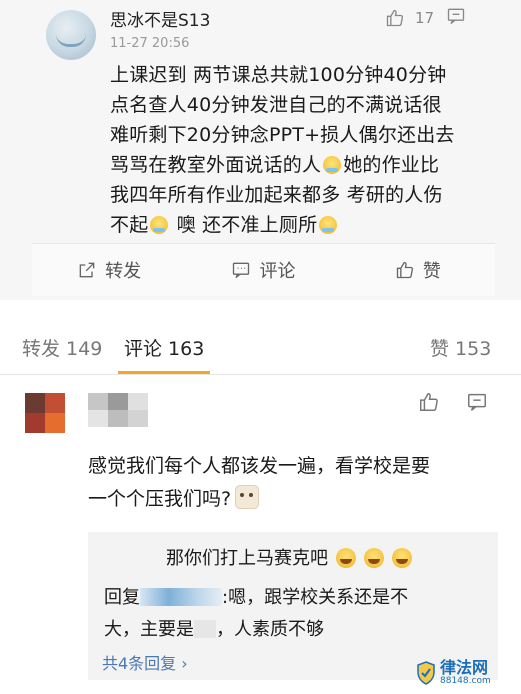 This screenshot has height=694, width=521. What do you see at coordinates (260, 348) in the screenshot?
I see `interaction-tabs: 转发 149 评论 163 赞 153` at bounding box center [260, 348].